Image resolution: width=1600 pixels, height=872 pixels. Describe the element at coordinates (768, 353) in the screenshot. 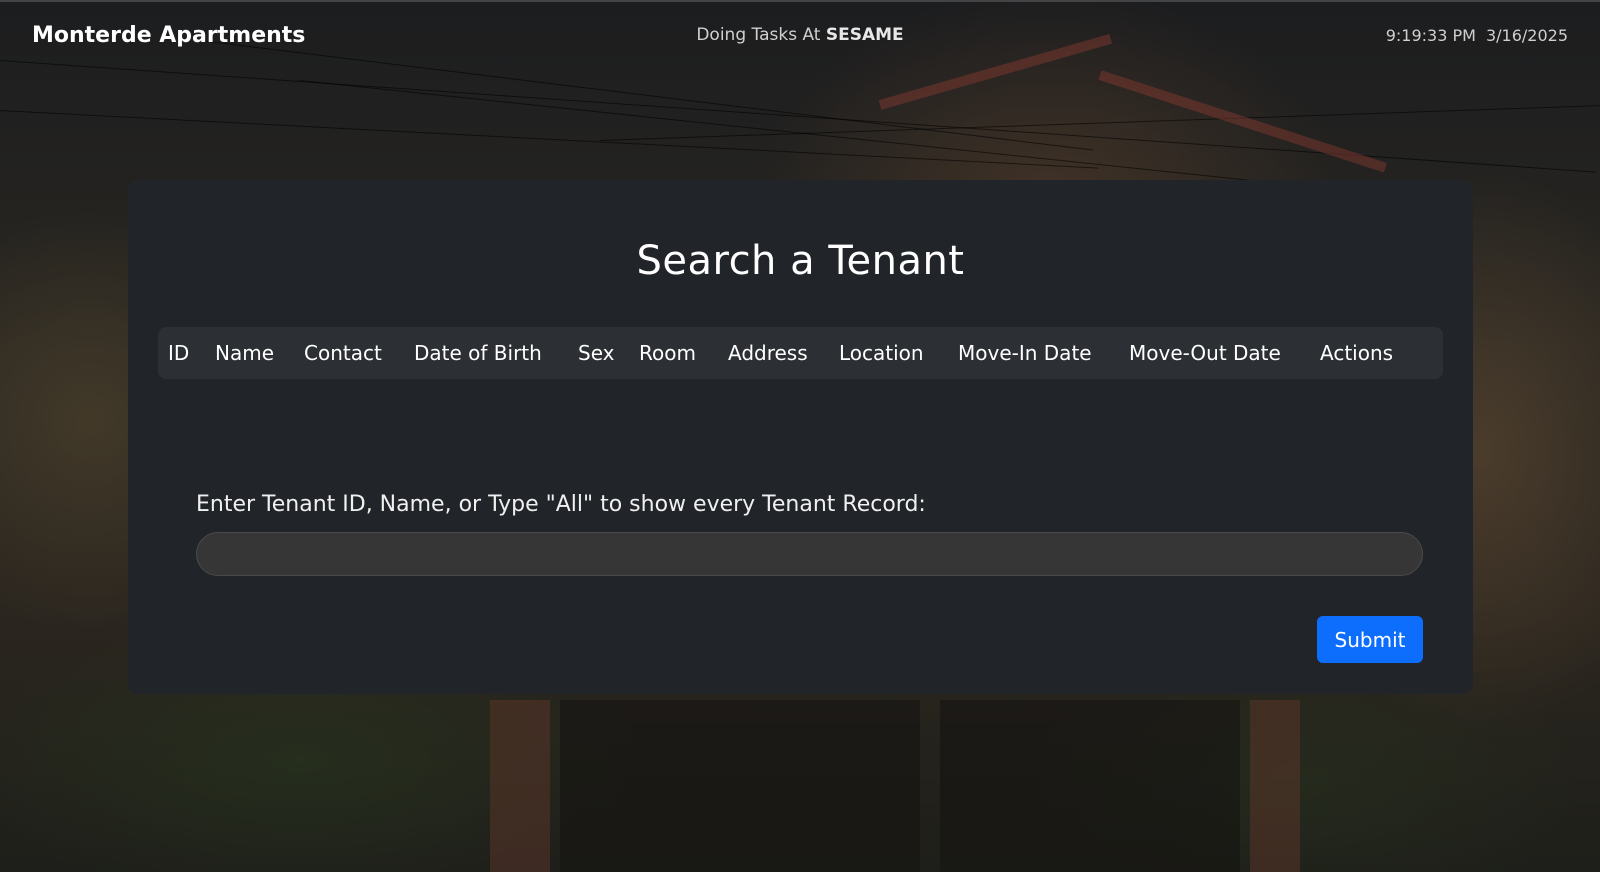

I see `column-header-address: Address` at that location.